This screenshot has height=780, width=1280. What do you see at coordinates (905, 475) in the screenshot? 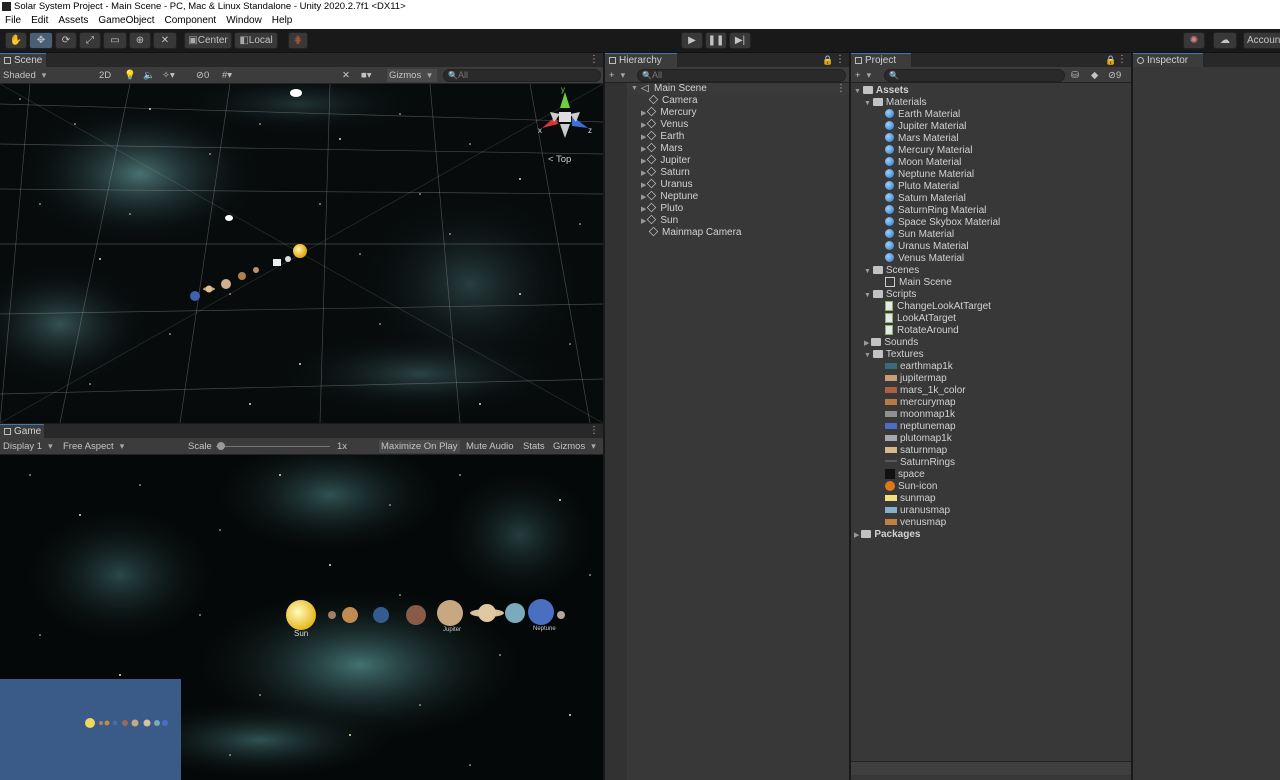
I see `asset-texture: space` at bounding box center [905, 475].